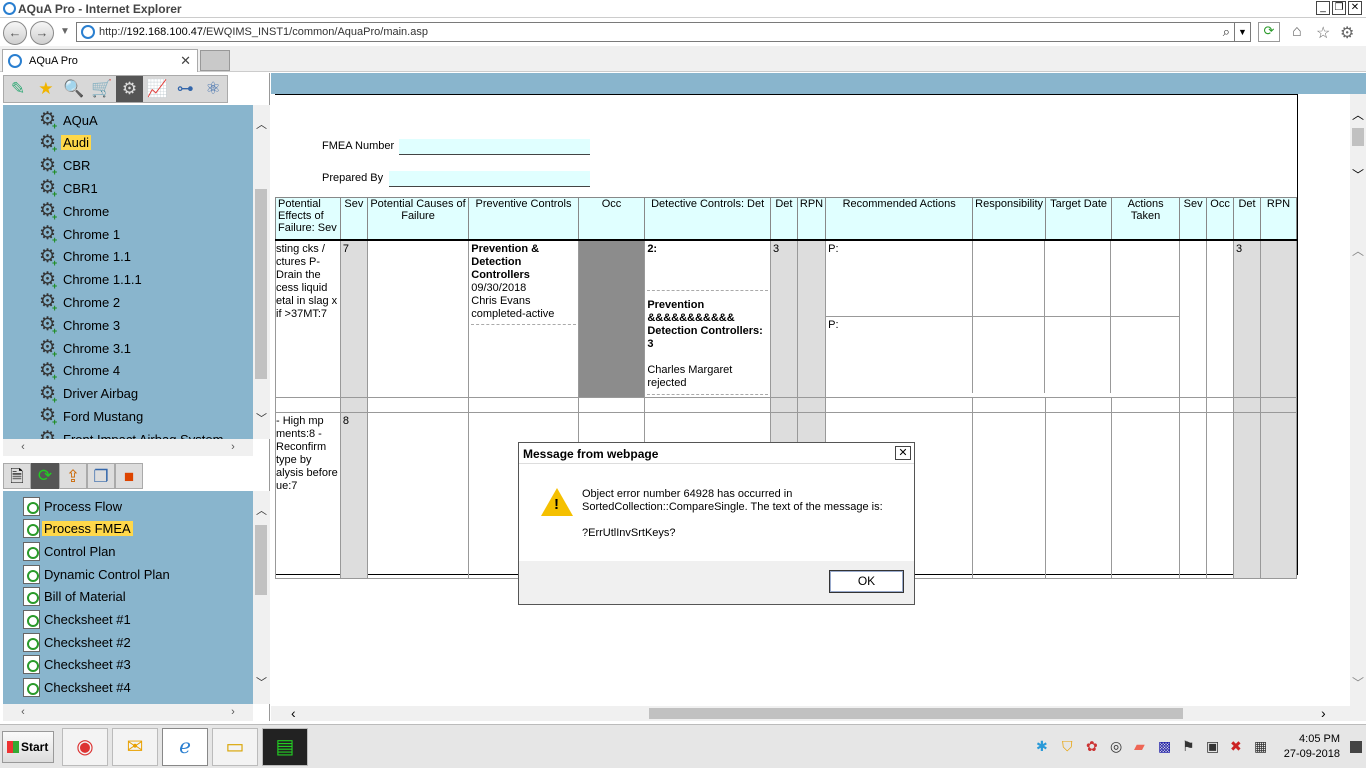 This screenshot has width=1366, height=768. I want to click on main-scroll-left-icon: ‹, so click(293, 713).